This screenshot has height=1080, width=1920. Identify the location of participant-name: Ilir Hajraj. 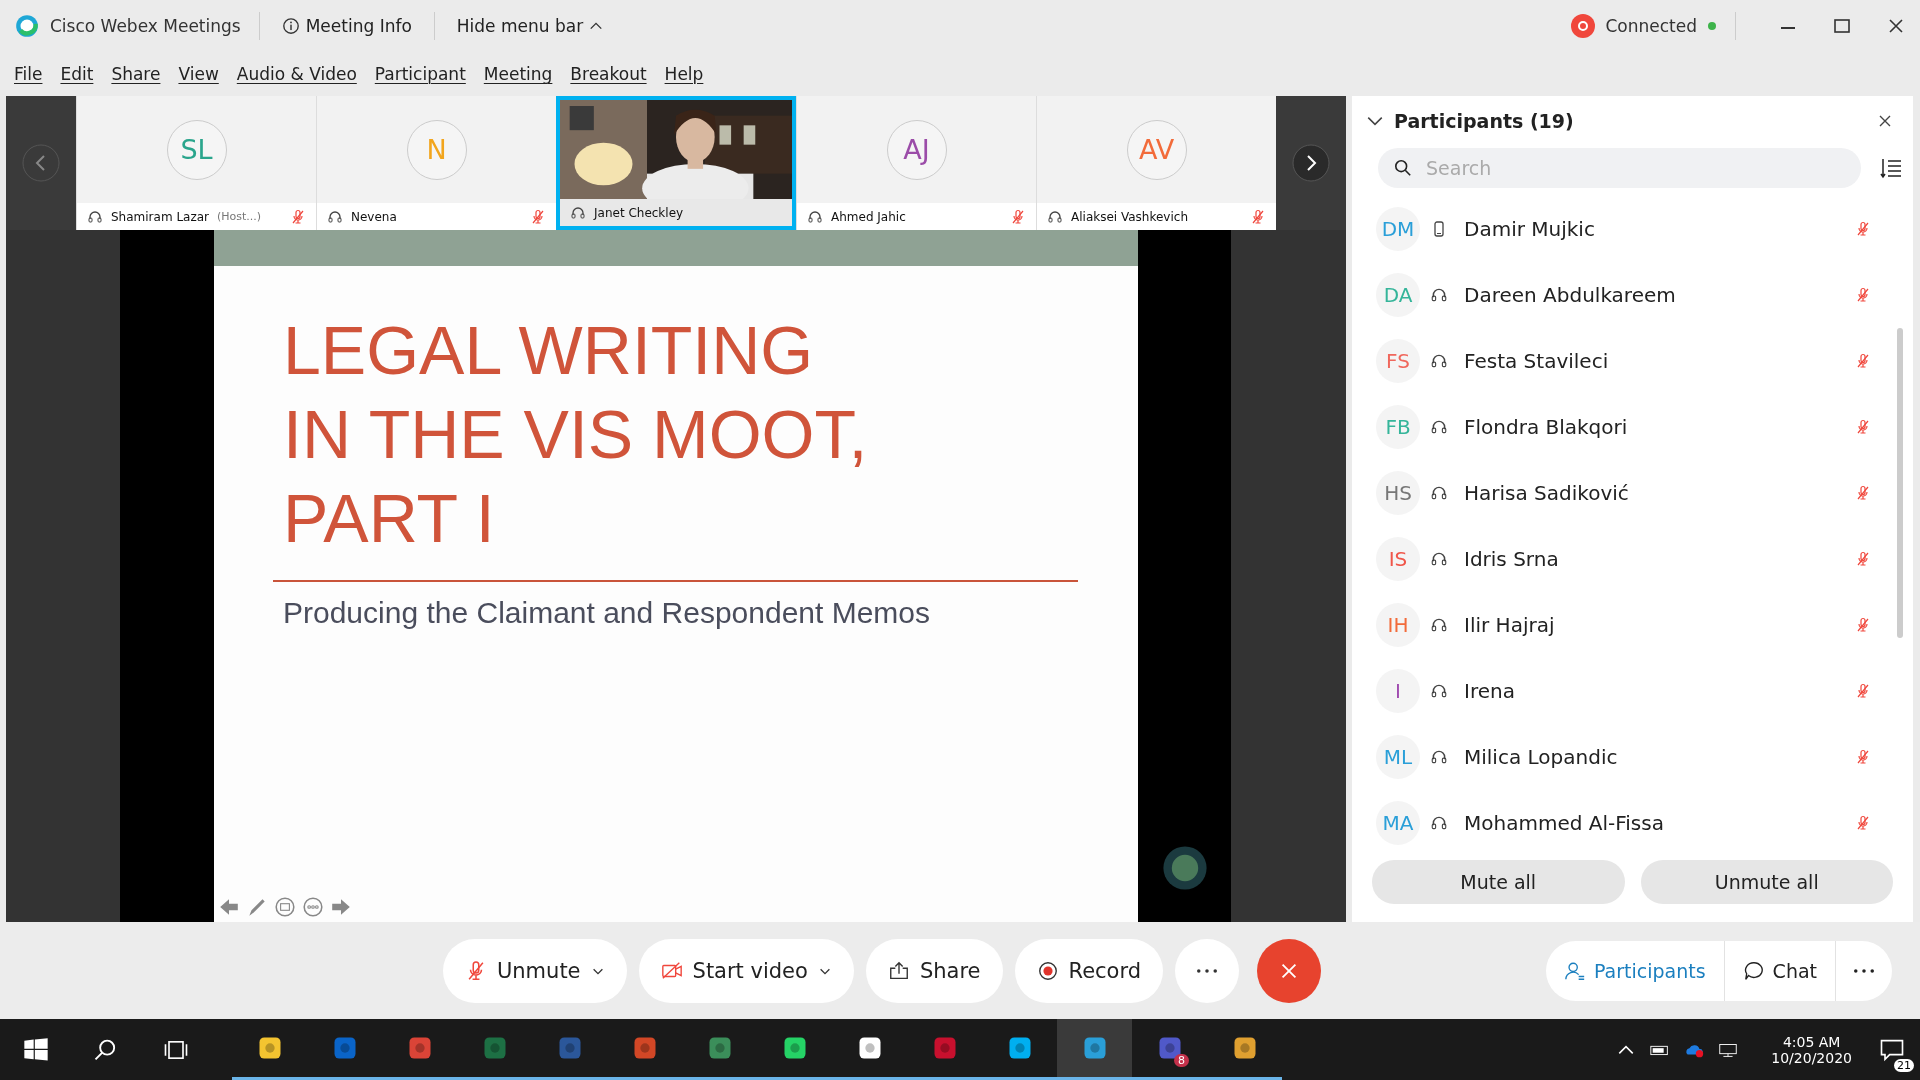
(1509, 625).